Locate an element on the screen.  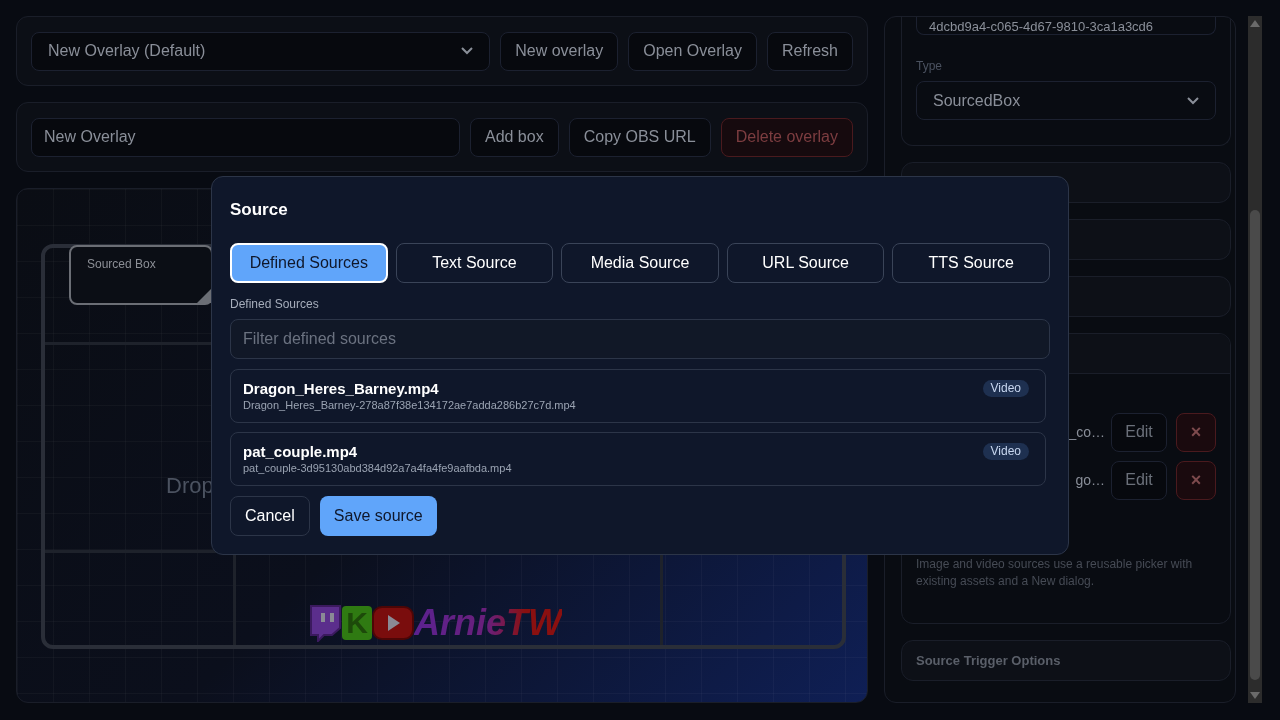
toolbar-button: Copy OBS URL is located at coordinates (639, 137).